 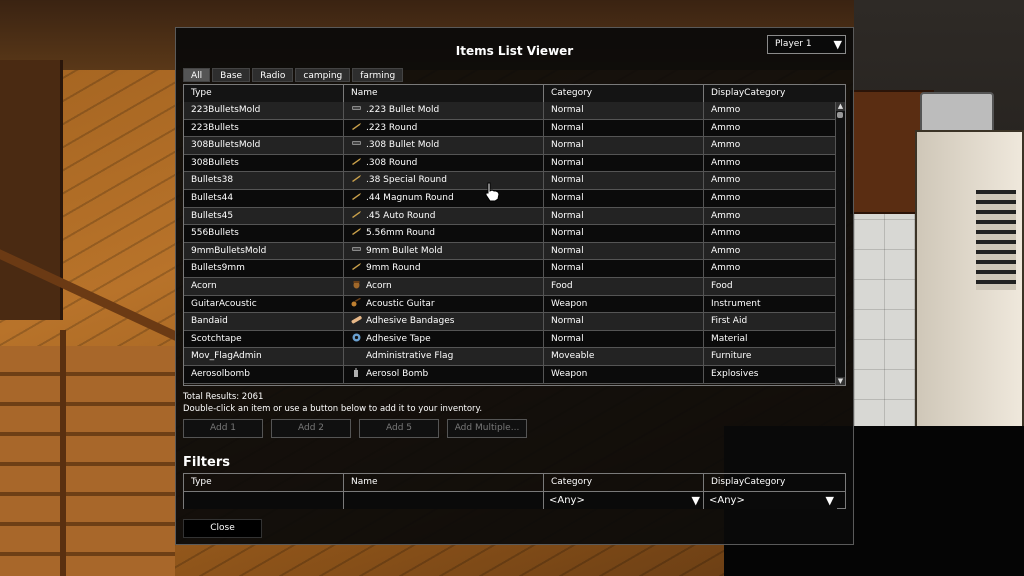 I want to click on item-name-text: 5.56mm Round, so click(x=400, y=233).